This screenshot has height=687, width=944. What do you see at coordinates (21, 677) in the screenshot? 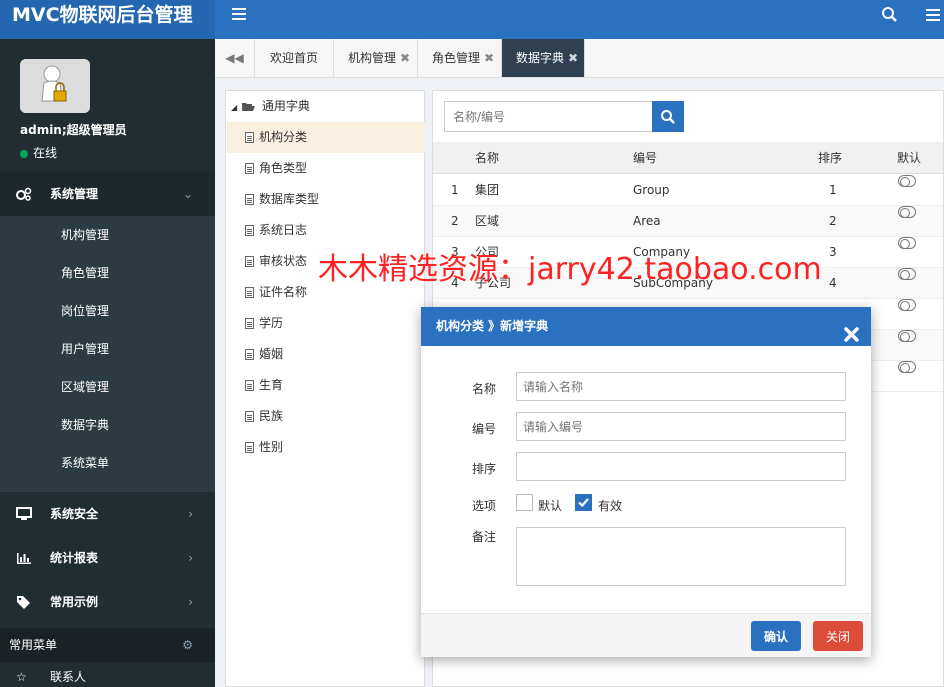
I see `star-icon: ☆` at bounding box center [21, 677].